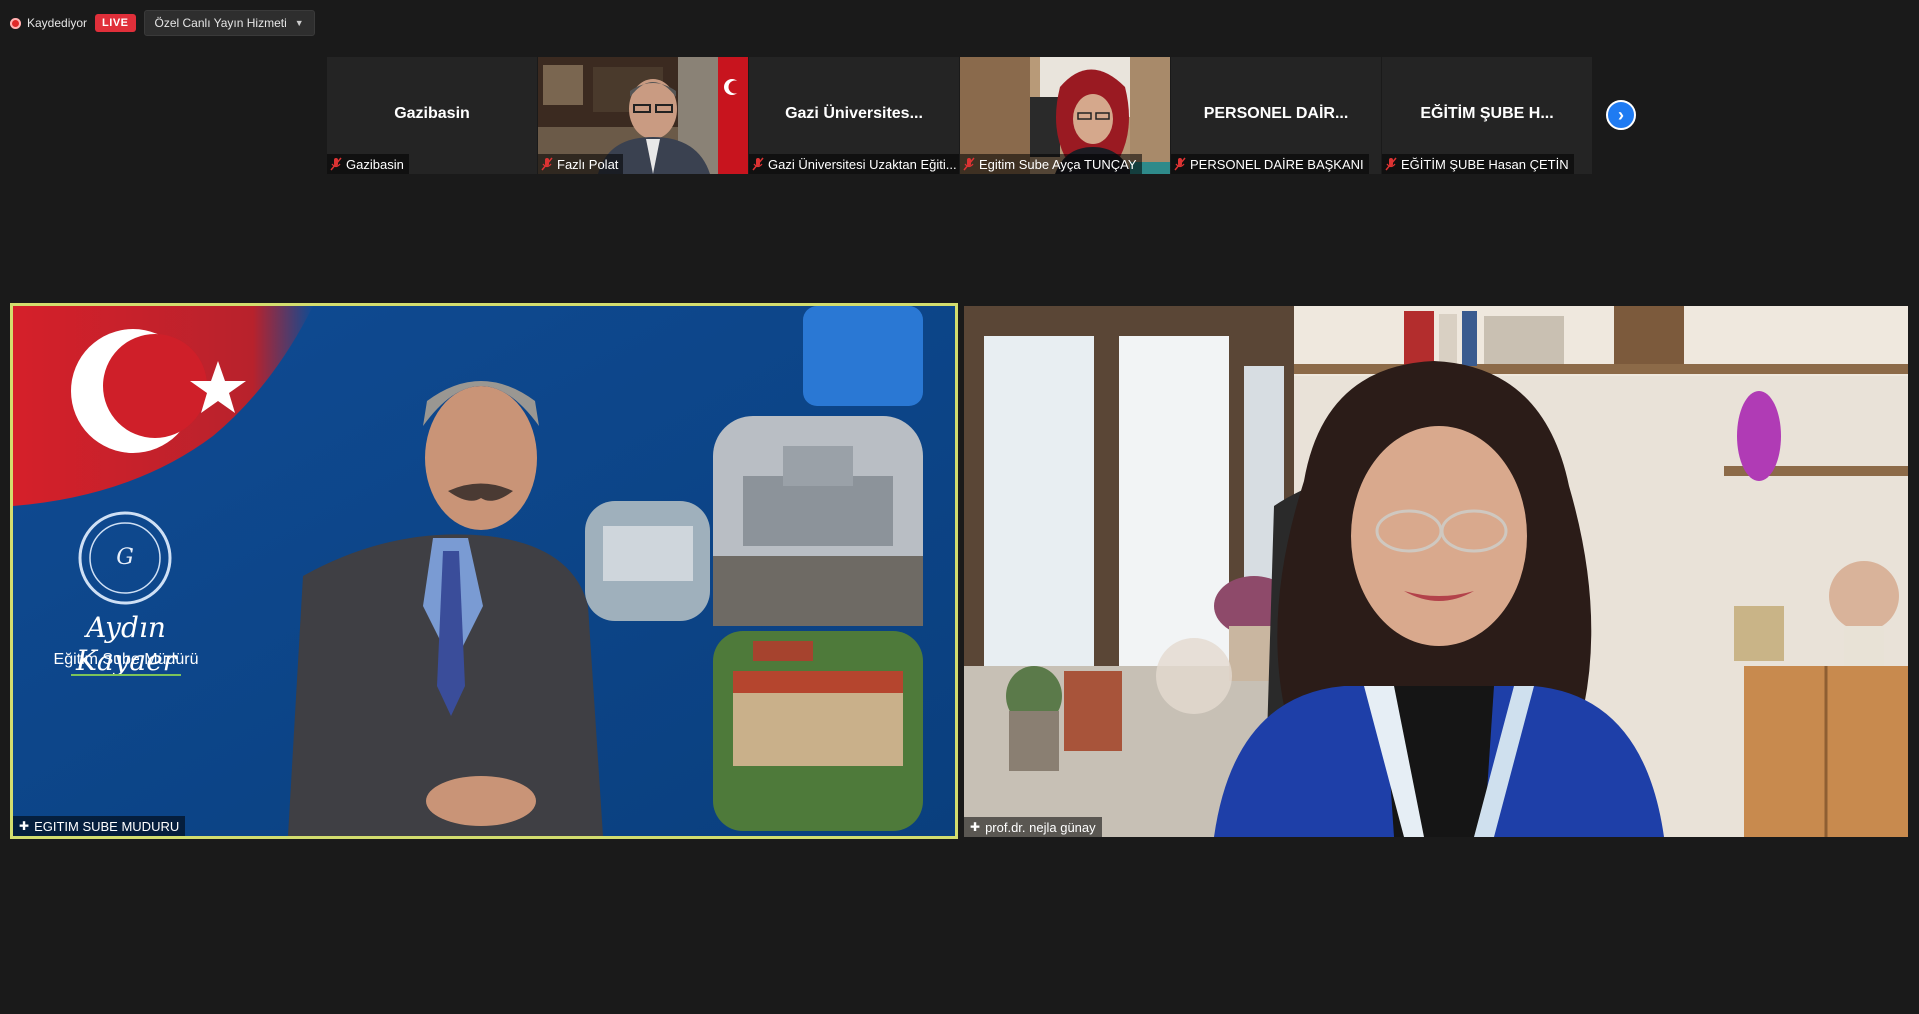  Describe the element at coordinates (1277, 164) in the screenshot. I see `participant-name: PERSONEL DAİRE BAŞKANI` at that location.